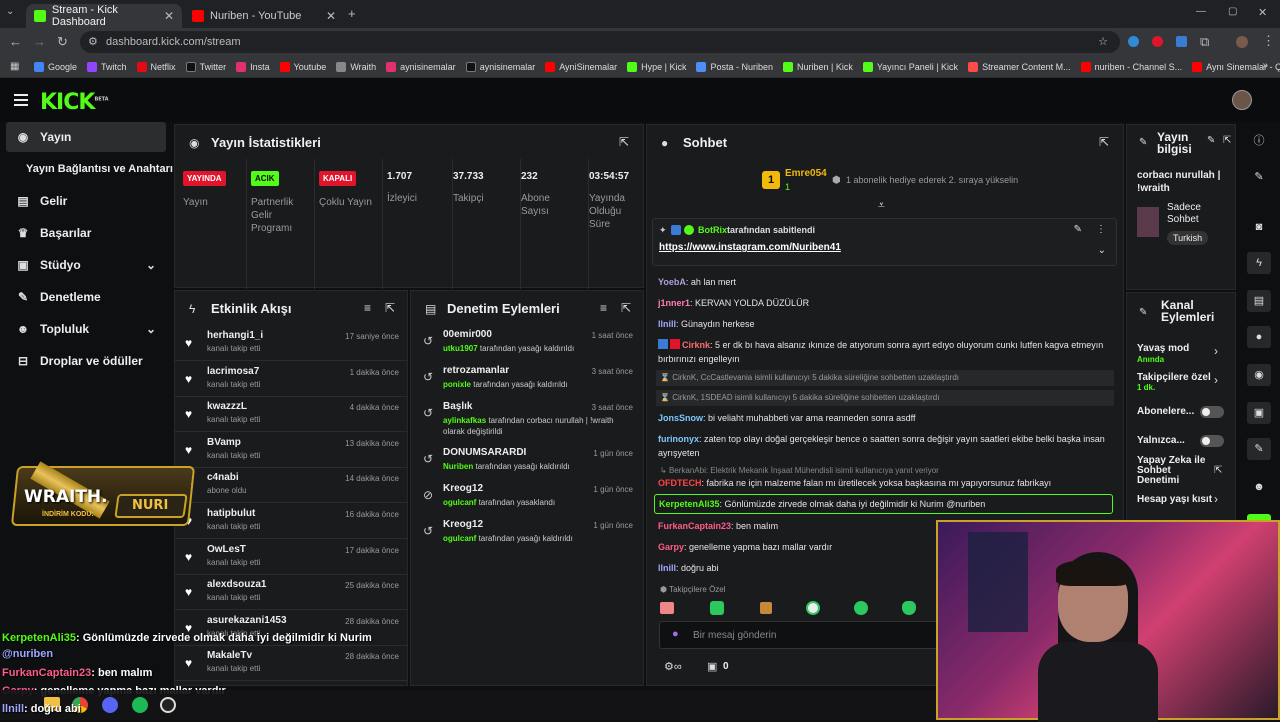  I want to click on camera-icon: ◙, so click(1259, 227).